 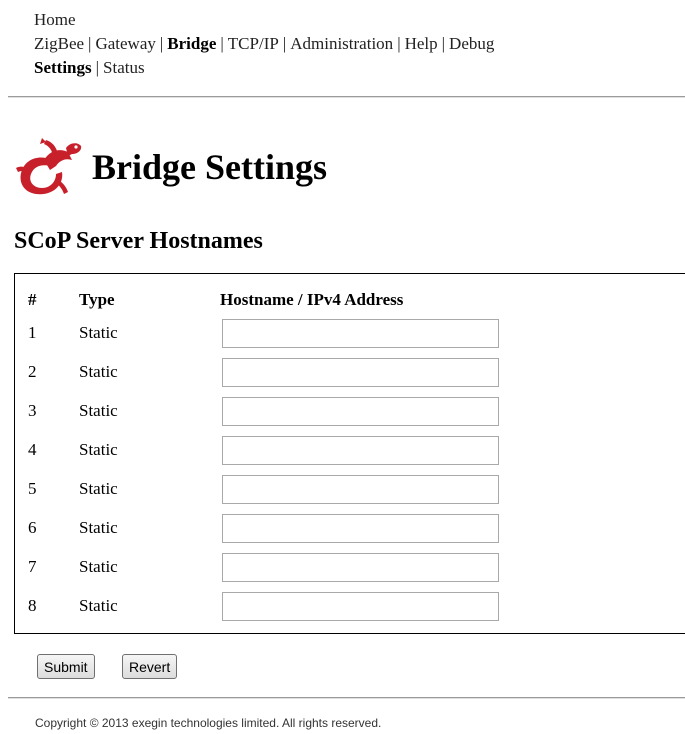 What do you see at coordinates (346, 698) in the screenshot?
I see `footer-divider` at bounding box center [346, 698].